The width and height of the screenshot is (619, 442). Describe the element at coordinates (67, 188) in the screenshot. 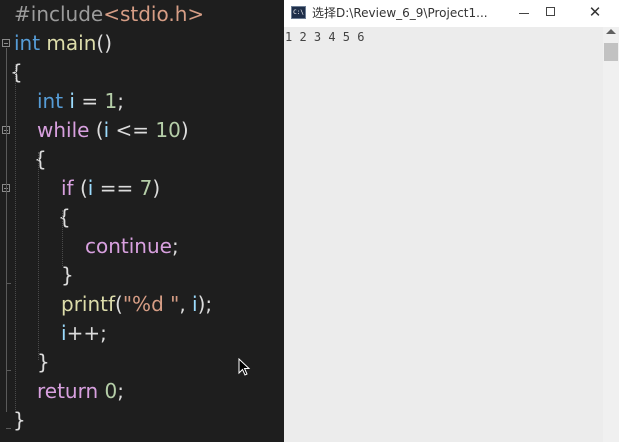

I see `code-token: if` at that location.